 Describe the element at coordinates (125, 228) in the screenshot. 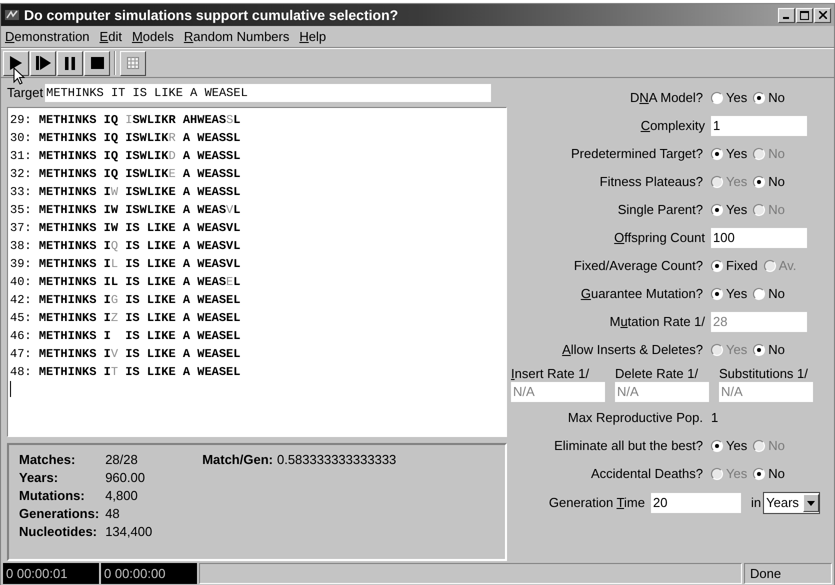

I see `output-line: 37: METHINKS IW IS LIKE A WEASVL` at that location.